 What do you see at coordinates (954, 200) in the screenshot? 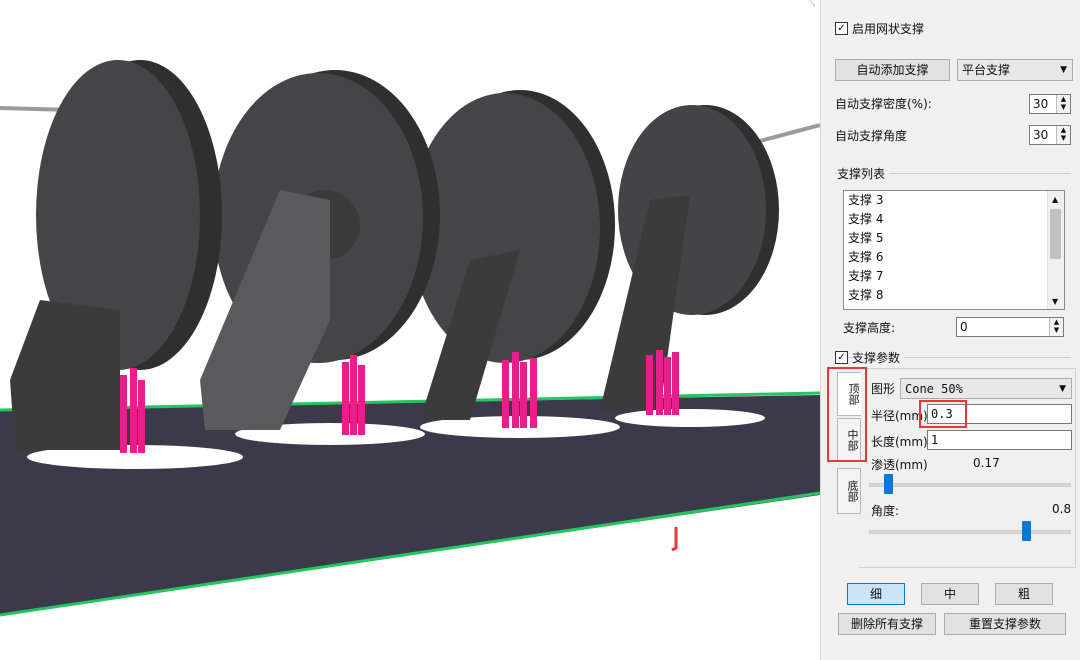
I see `list-item: 支撑 3` at bounding box center [954, 200].